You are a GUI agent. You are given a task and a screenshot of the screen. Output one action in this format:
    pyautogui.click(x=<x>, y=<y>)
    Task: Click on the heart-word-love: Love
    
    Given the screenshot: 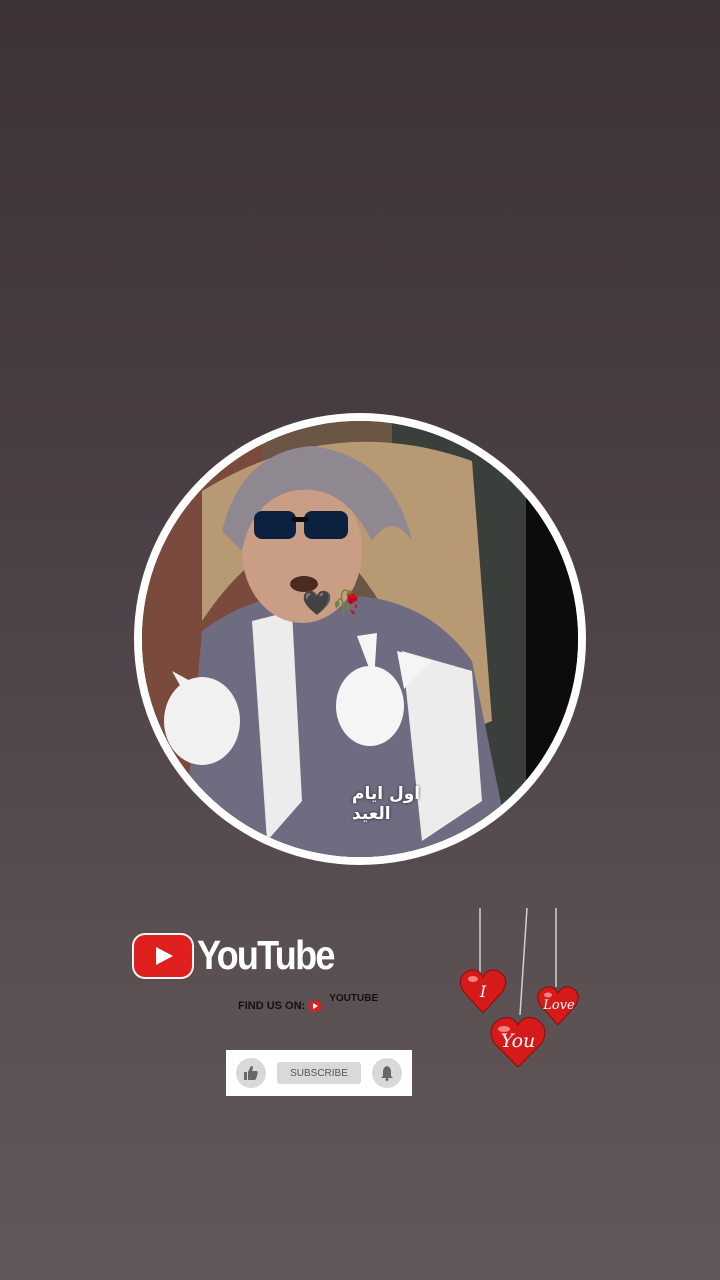 What is the action you would take?
    pyautogui.click(x=558, y=1005)
    